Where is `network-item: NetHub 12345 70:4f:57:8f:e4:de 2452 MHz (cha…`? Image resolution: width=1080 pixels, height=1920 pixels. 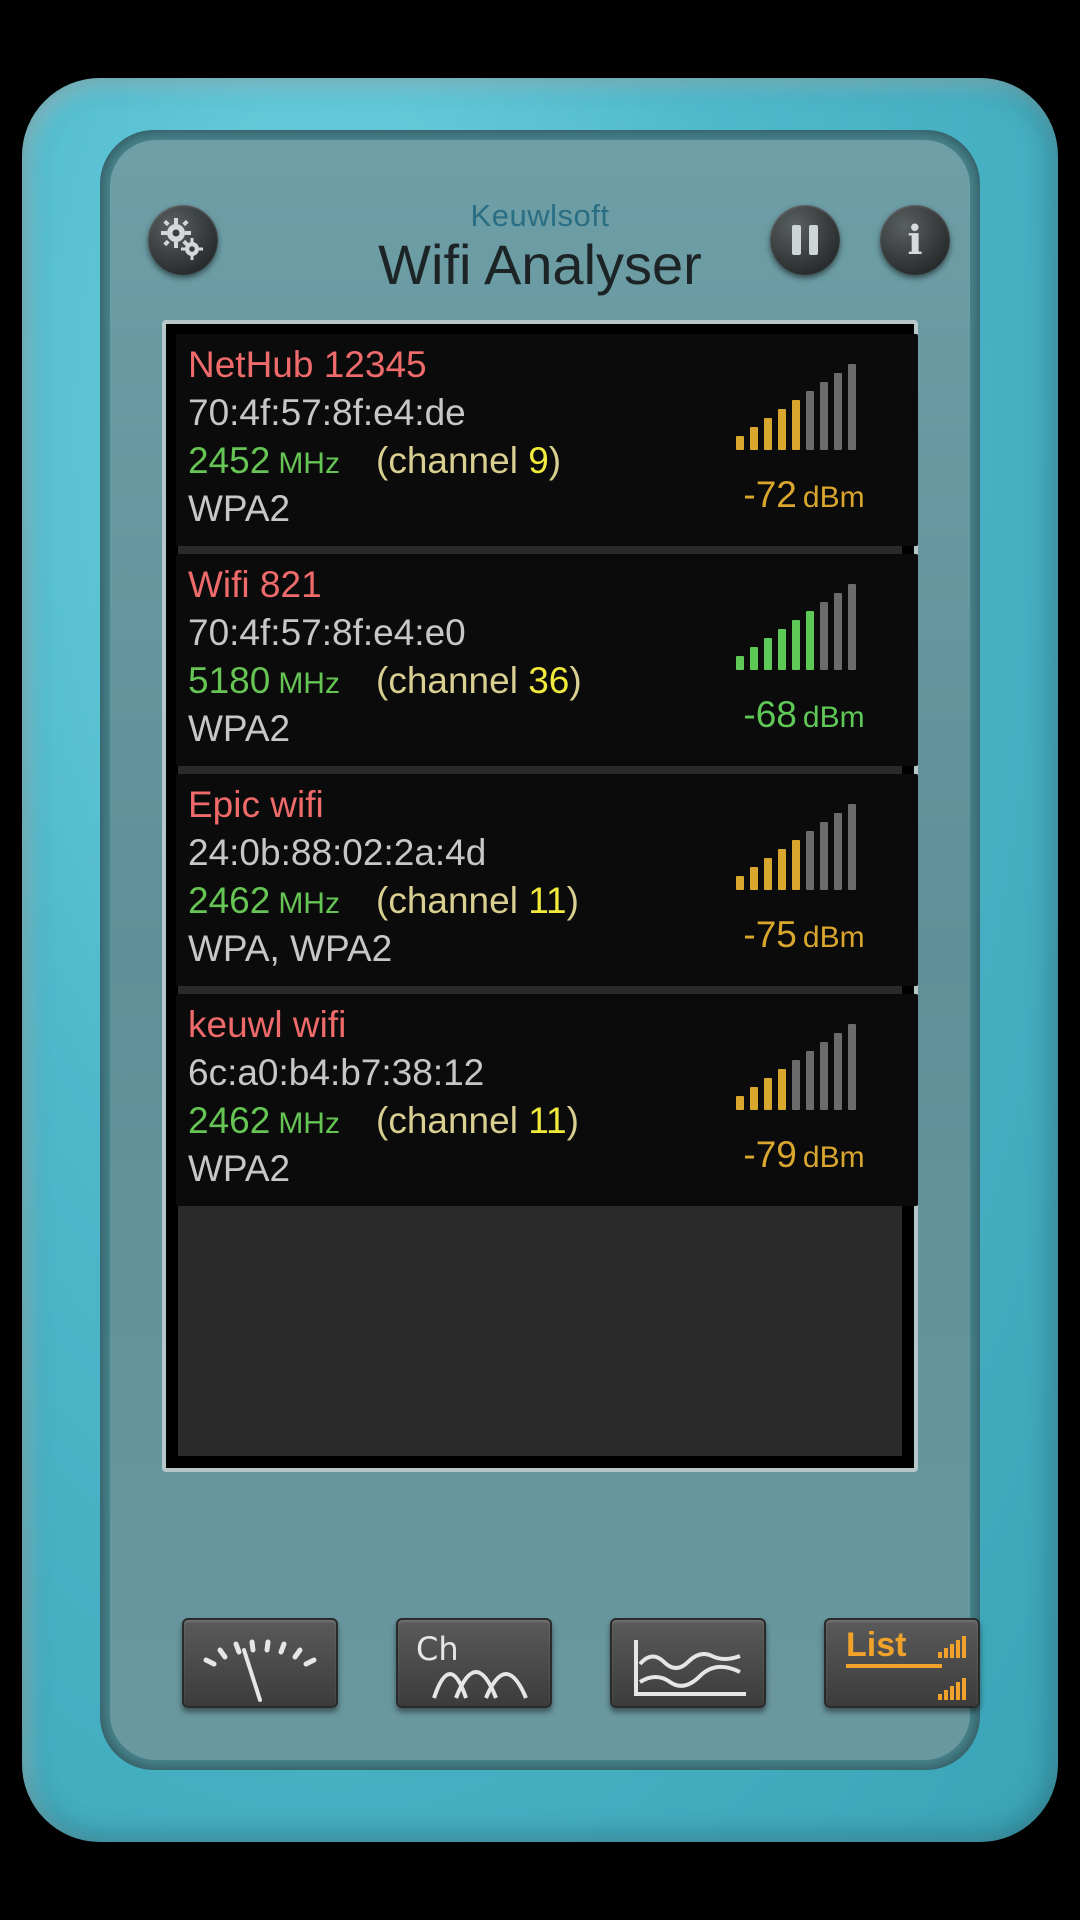
network-item: NetHub 12345 70:4f:57:8f:e4:de 2452 MHz (cha… is located at coordinates (547, 440).